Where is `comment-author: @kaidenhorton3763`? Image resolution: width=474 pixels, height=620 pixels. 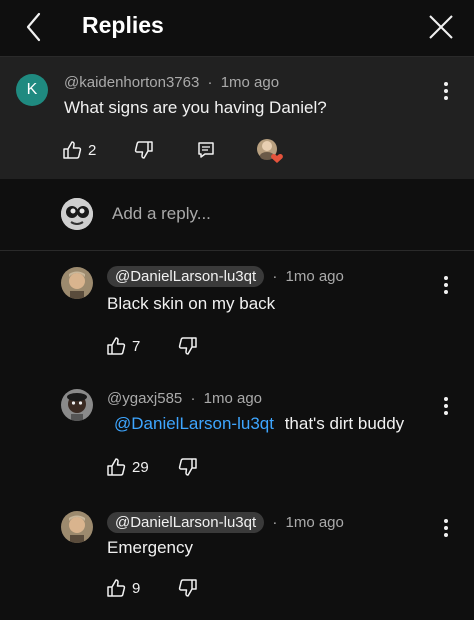
comment-author: @kaidenhorton3763 is located at coordinates (131, 82).